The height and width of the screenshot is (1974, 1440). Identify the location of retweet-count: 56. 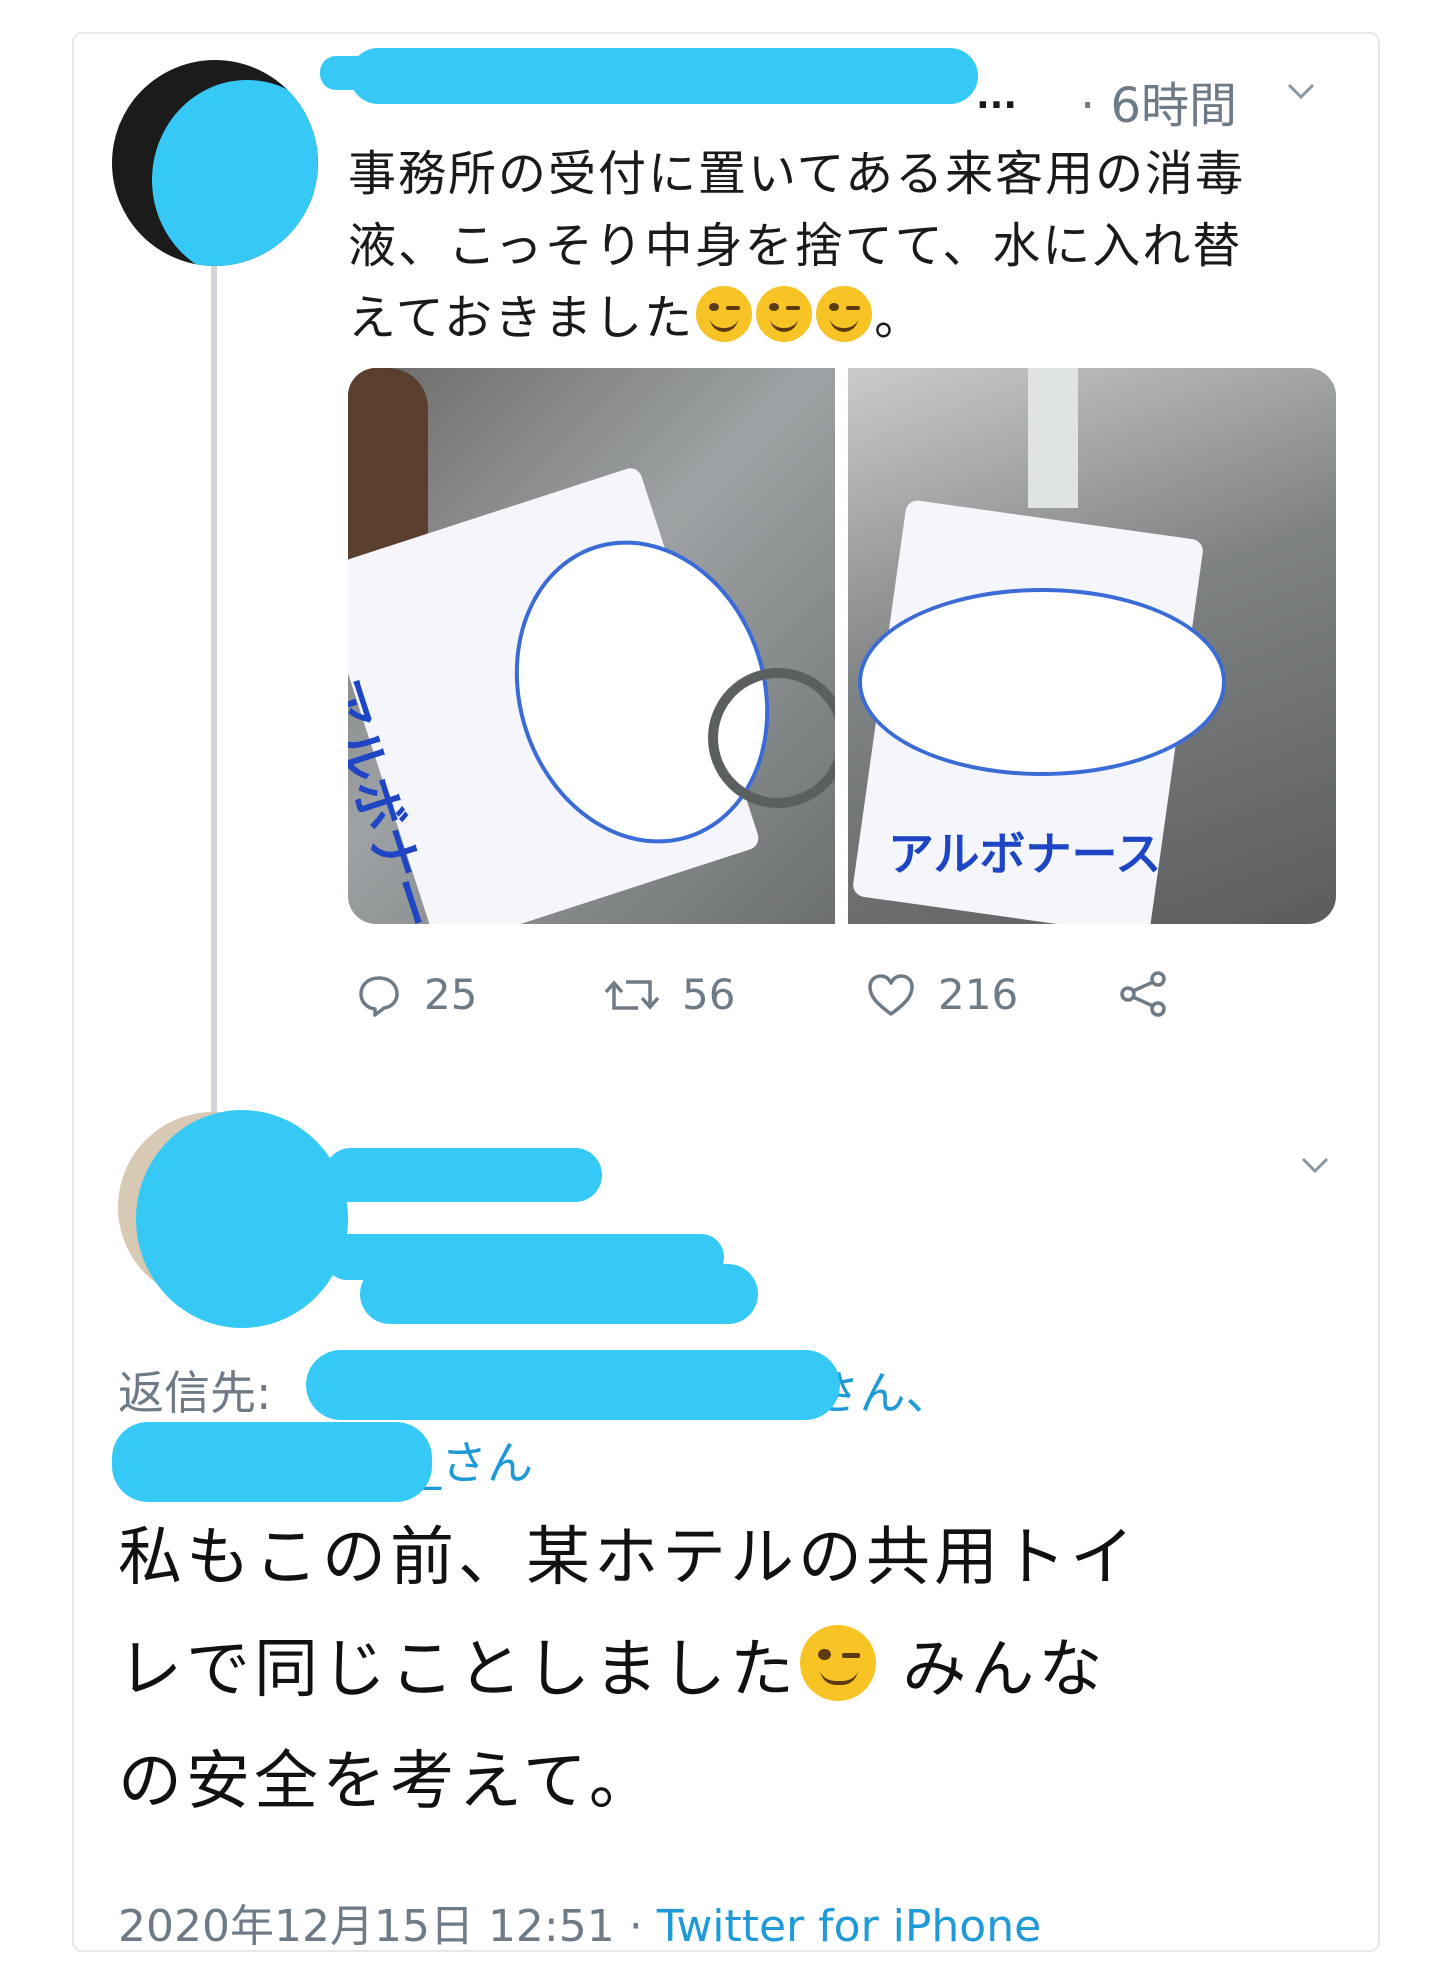
(709, 994).